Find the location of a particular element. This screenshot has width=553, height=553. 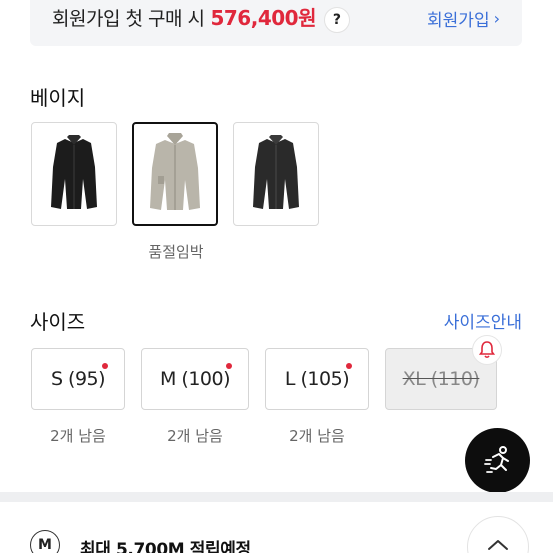

signup-link: 회원가입 › is located at coordinates (463, 18).